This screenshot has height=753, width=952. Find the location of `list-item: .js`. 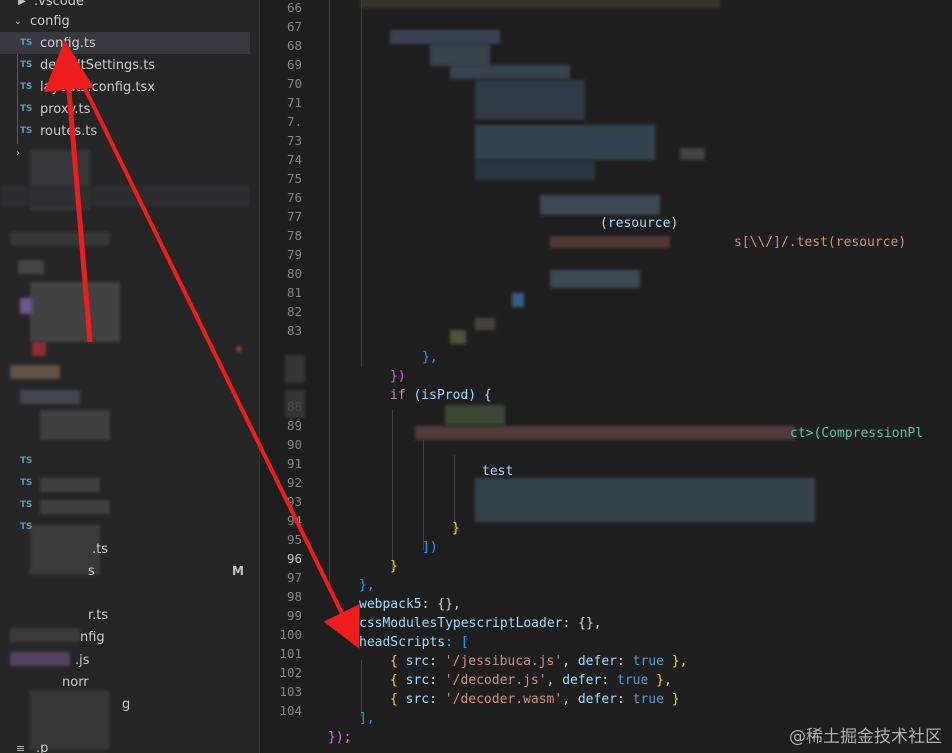

list-item: .js is located at coordinates (125, 660).